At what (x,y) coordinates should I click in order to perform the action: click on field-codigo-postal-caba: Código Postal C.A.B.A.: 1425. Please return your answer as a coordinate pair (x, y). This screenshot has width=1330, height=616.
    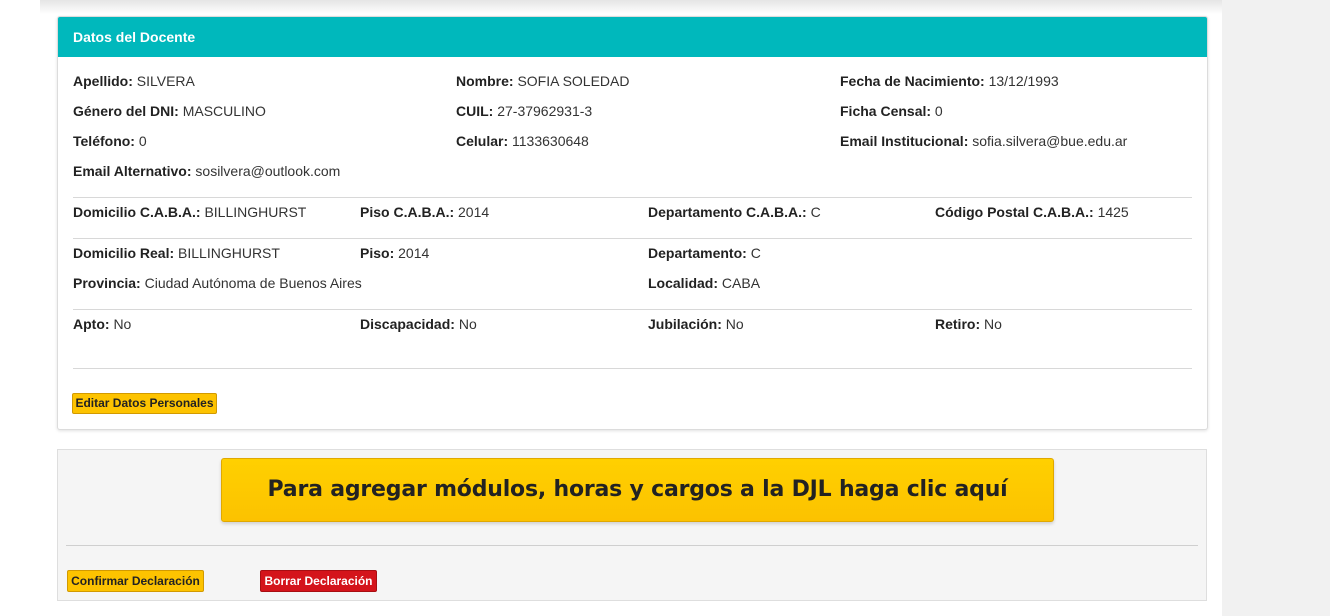
    Looking at the image, I should click on (1032, 212).